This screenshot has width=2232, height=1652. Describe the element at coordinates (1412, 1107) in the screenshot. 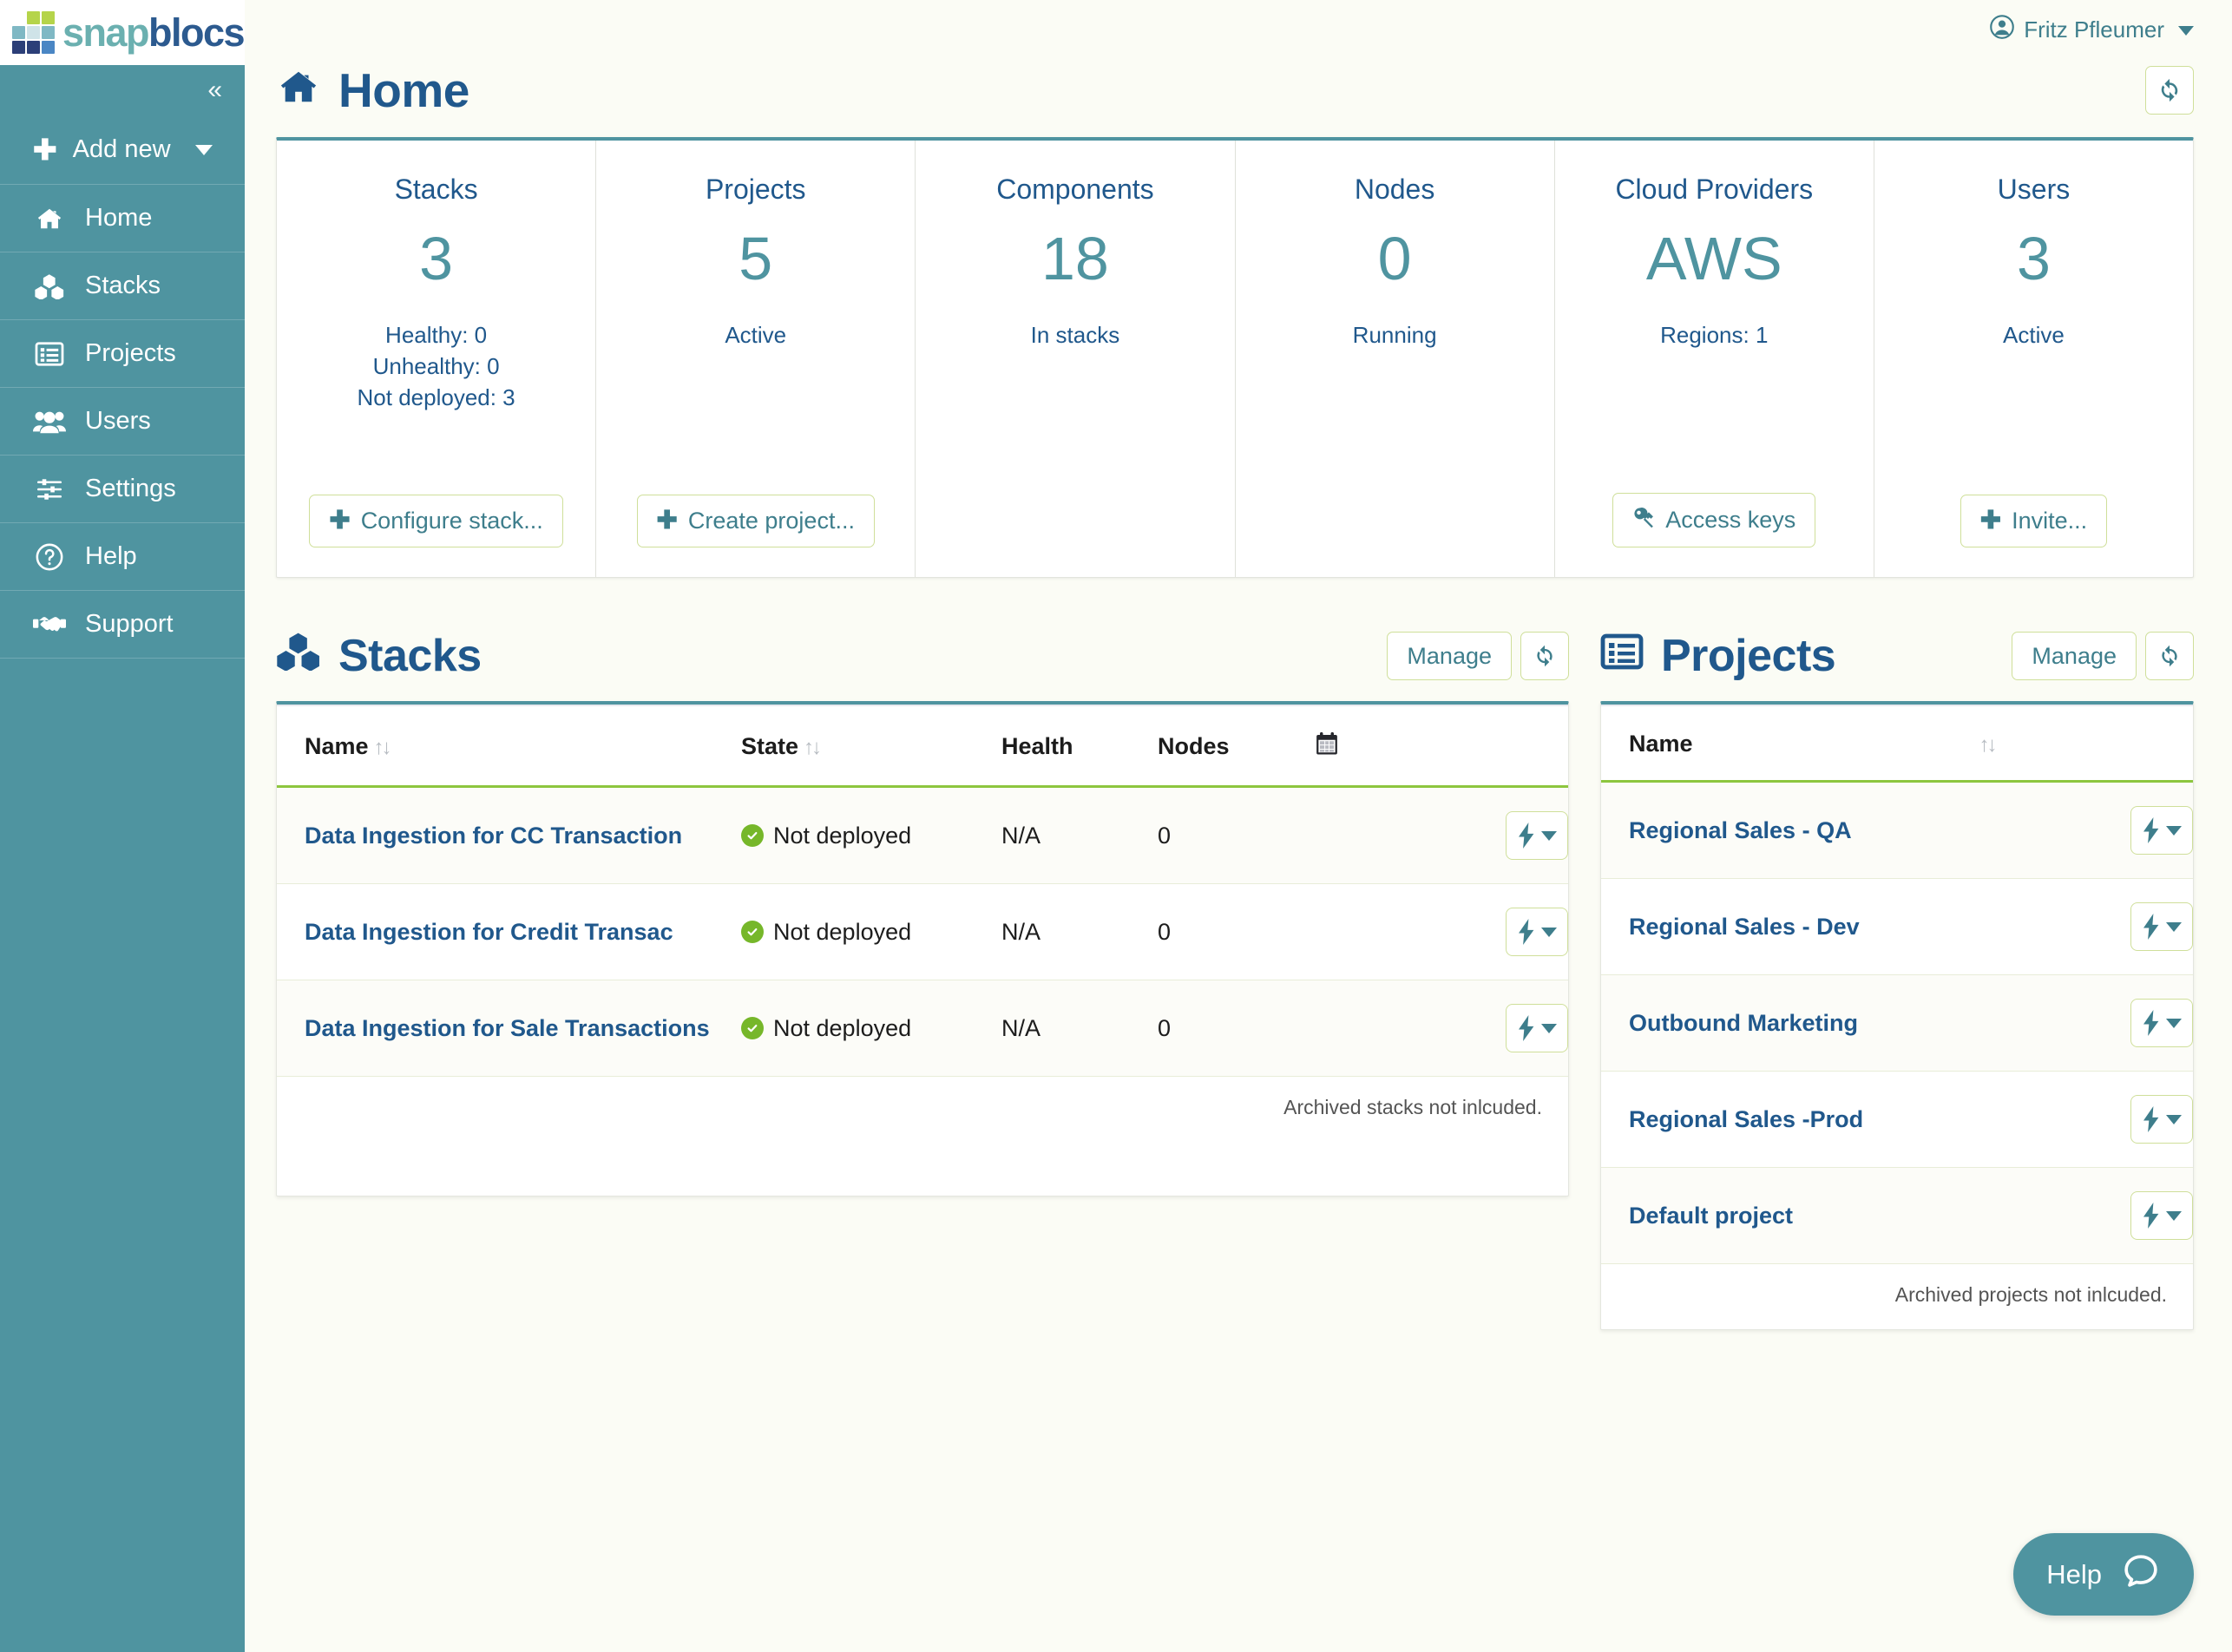

I see `stacks-table-footnote: Archived stacks not inlcuded.` at that location.